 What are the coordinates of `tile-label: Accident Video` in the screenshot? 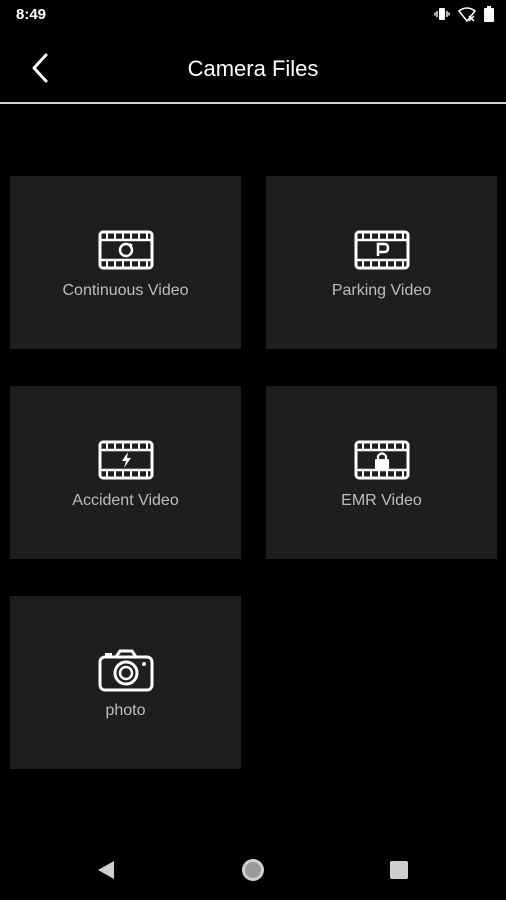 It's located at (125, 500).